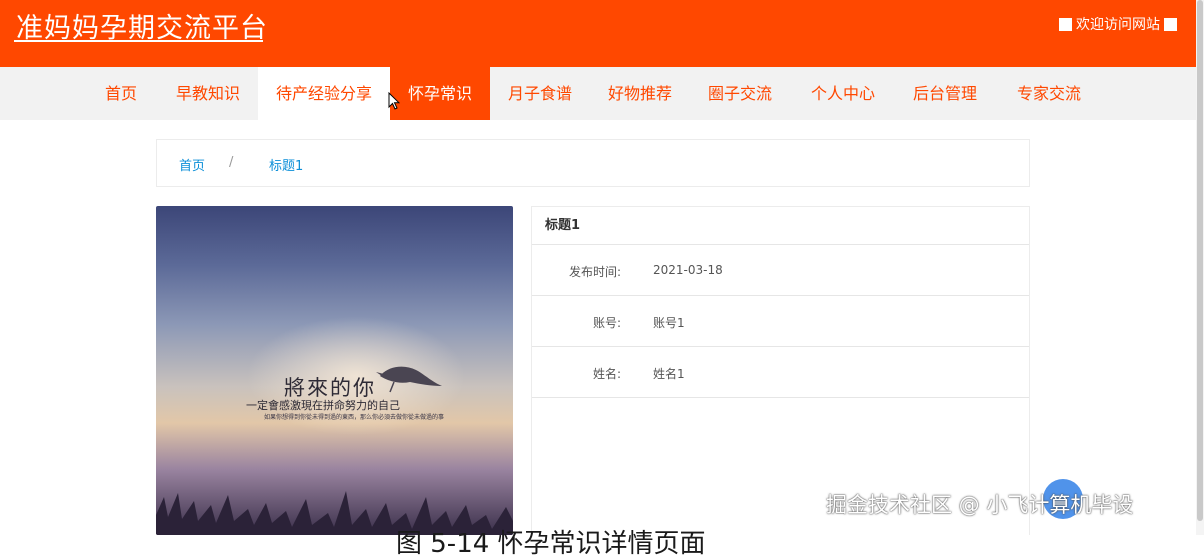 The height and width of the screenshot is (560, 1204). I want to click on bird-illustration, so click(409, 379).